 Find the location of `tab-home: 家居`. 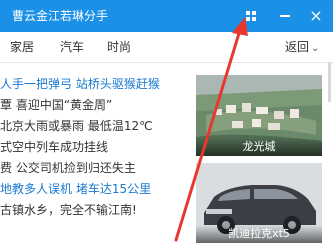

tab-home: 家居 is located at coordinates (22, 47).